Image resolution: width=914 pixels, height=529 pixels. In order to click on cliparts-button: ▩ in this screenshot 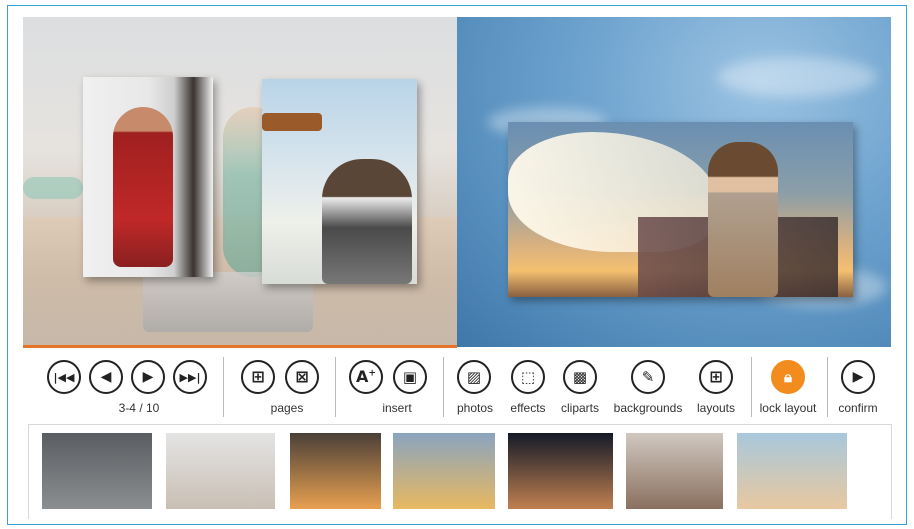, I will do `click(580, 377)`.